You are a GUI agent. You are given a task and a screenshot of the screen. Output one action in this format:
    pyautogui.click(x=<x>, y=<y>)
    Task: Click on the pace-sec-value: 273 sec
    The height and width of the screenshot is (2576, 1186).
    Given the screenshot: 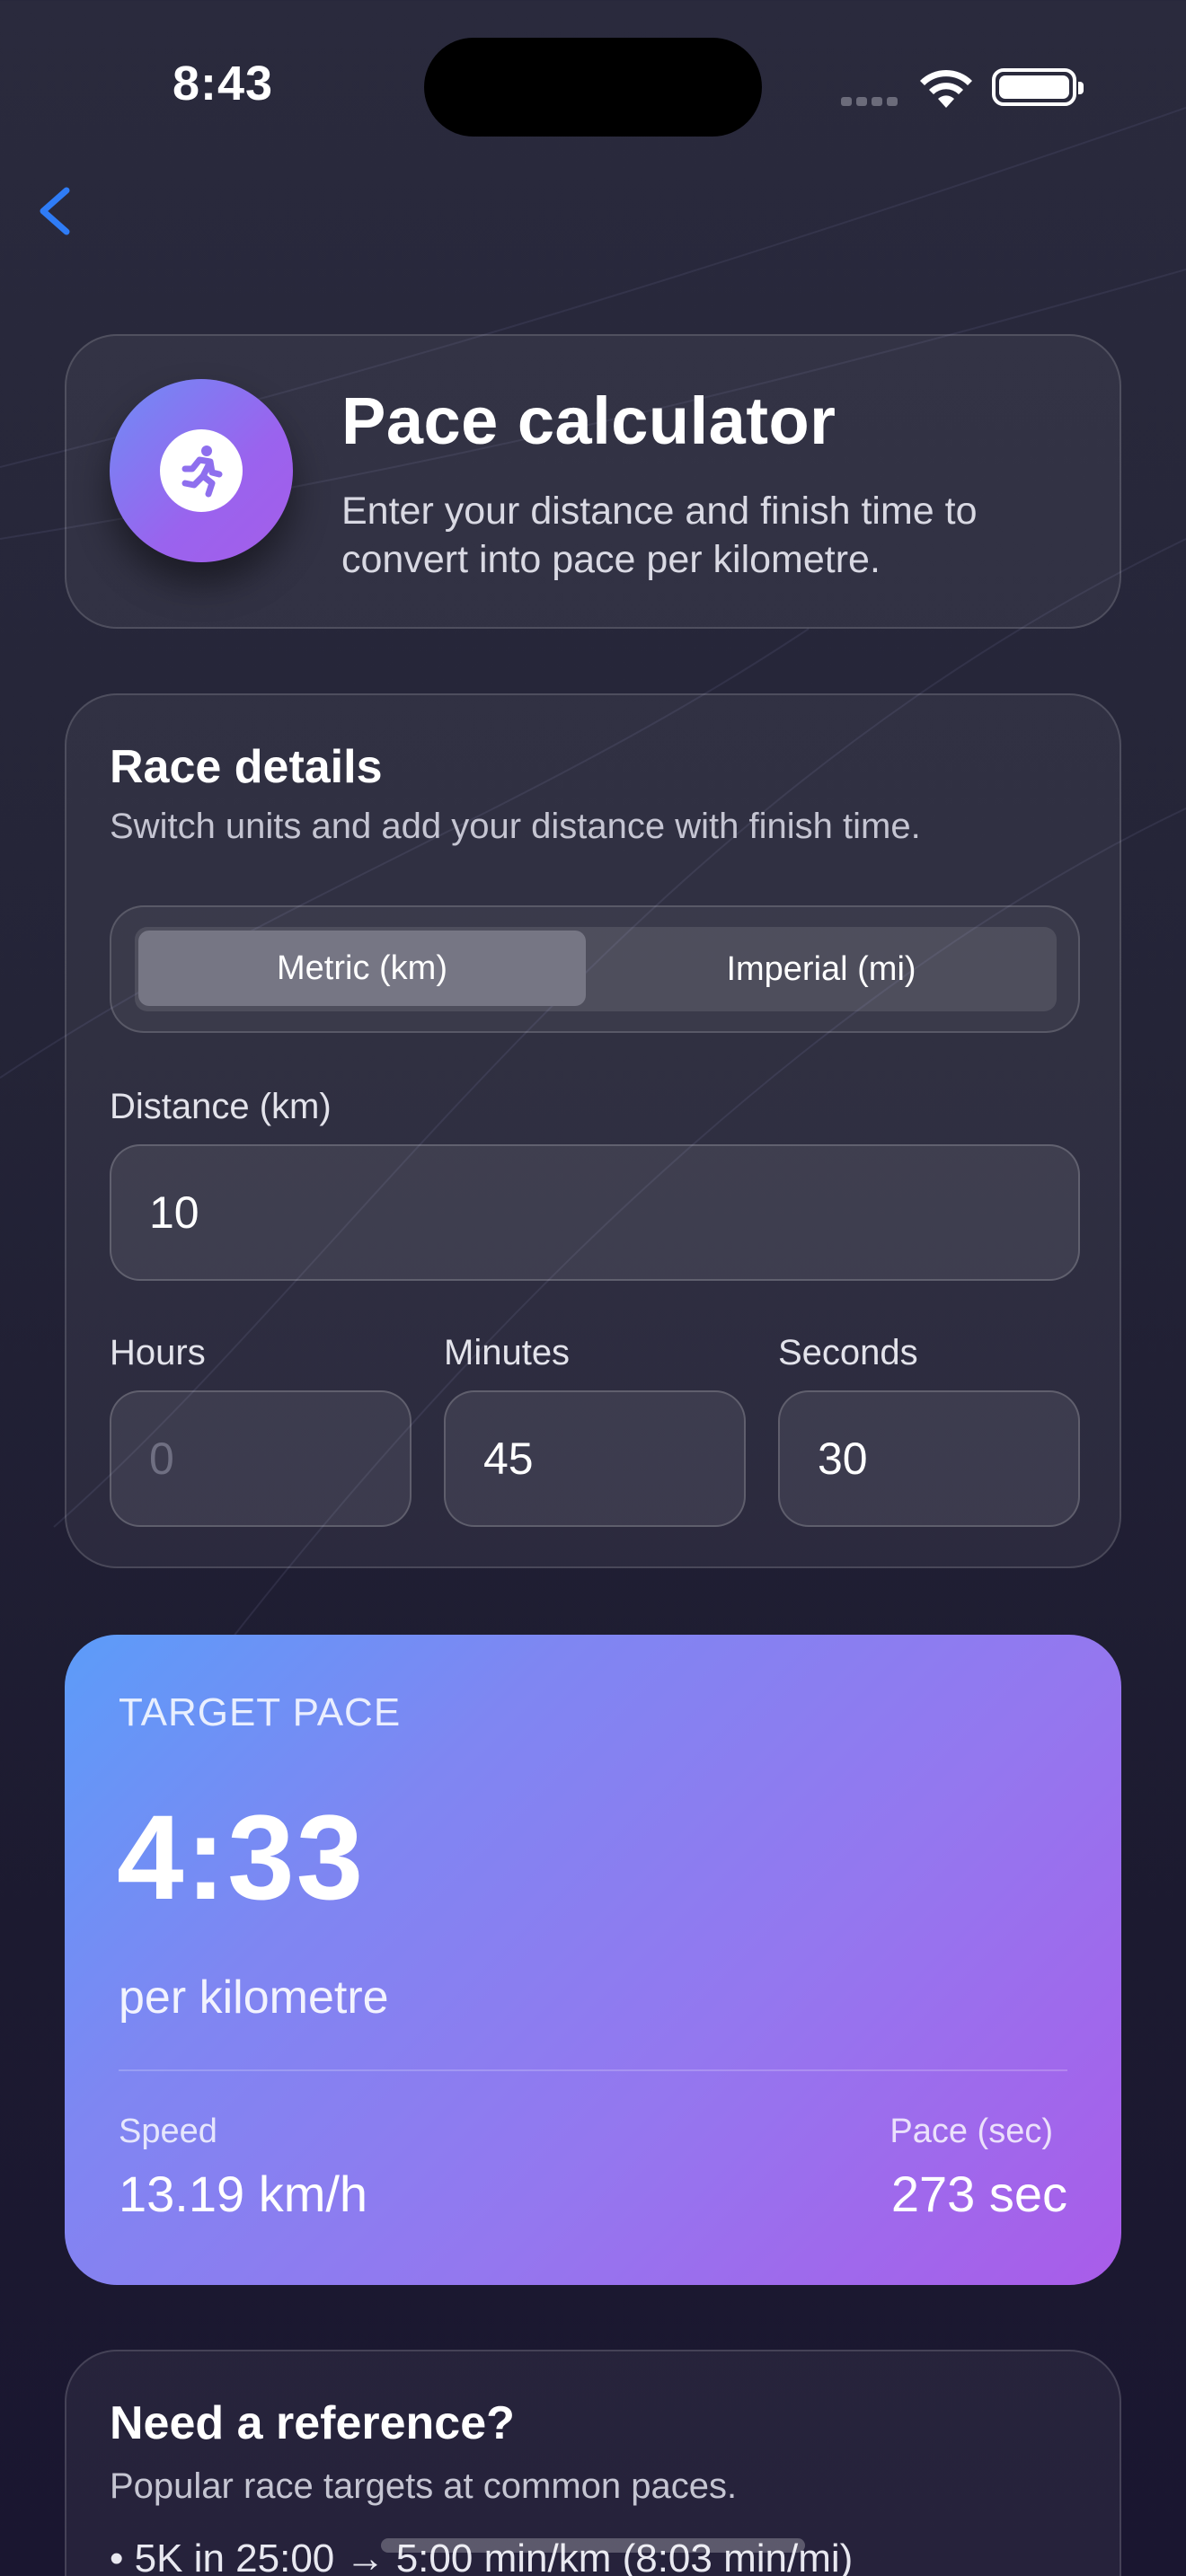 What is the action you would take?
    pyautogui.click(x=978, y=2194)
    